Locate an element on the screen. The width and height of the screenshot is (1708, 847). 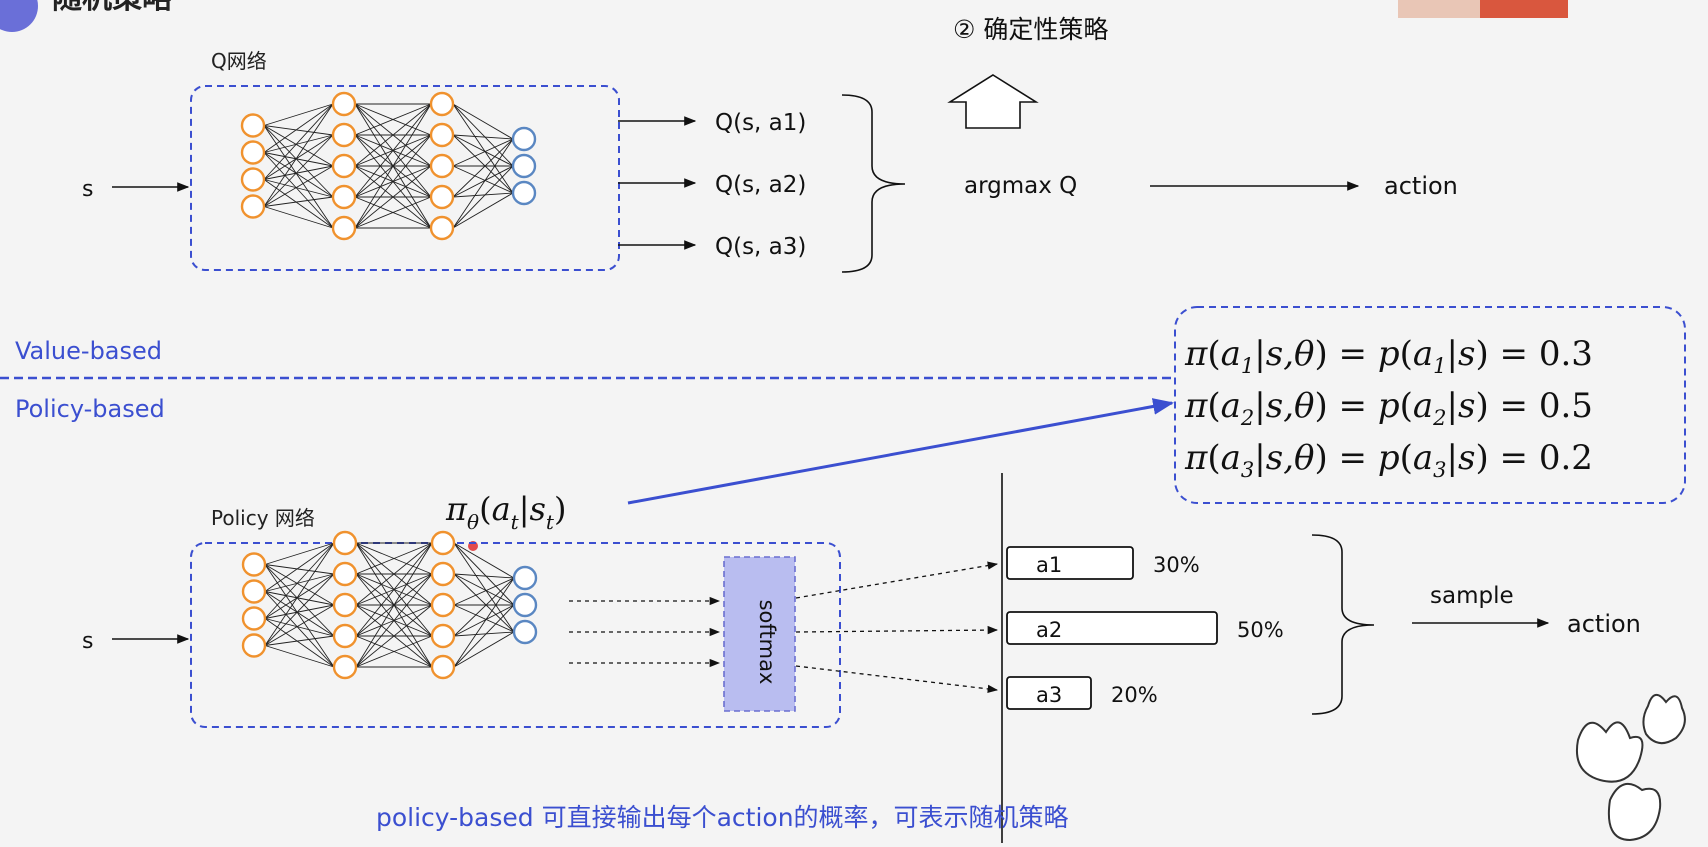
value-based-label: Value-based is located at coordinates (88, 351).